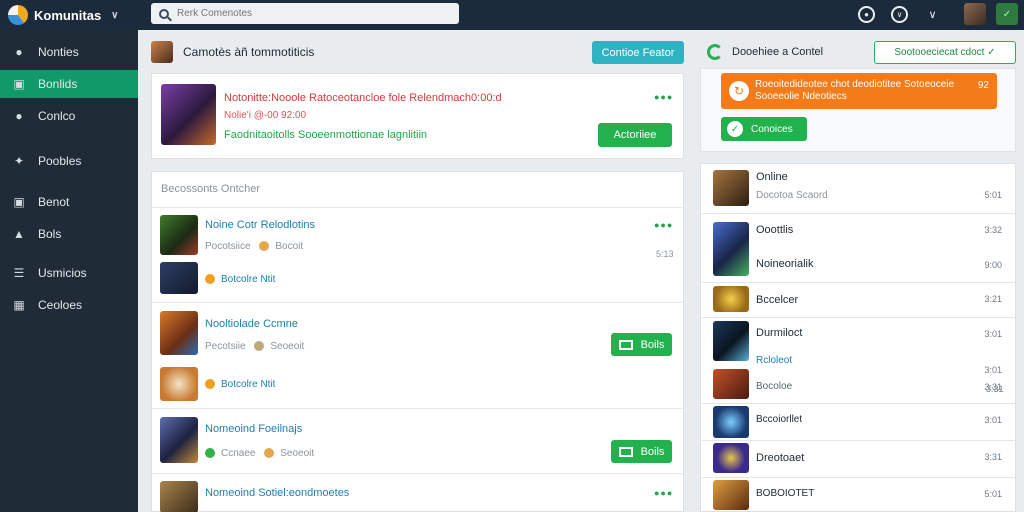 Image resolution: width=1024 pixels, height=512 pixels. What do you see at coordinates (1007, 14) in the screenshot?
I see `status-avatar-icon: ✓` at bounding box center [1007, 14].